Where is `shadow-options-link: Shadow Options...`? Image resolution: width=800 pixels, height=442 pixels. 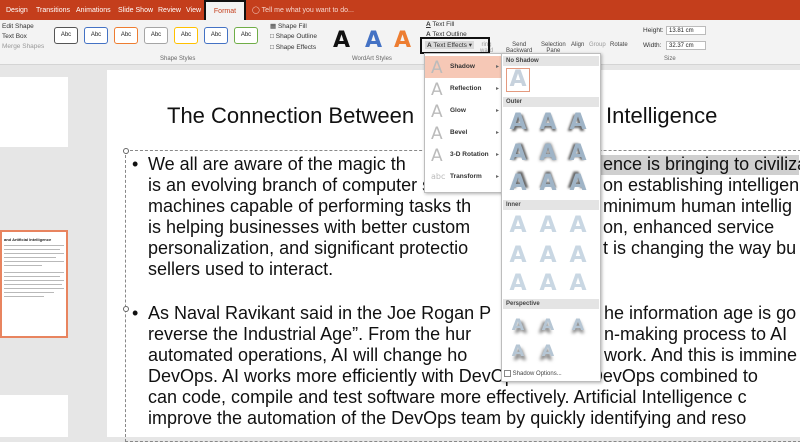 shadow-options-link: Shadow Options... is located at coordinates (551, 374).